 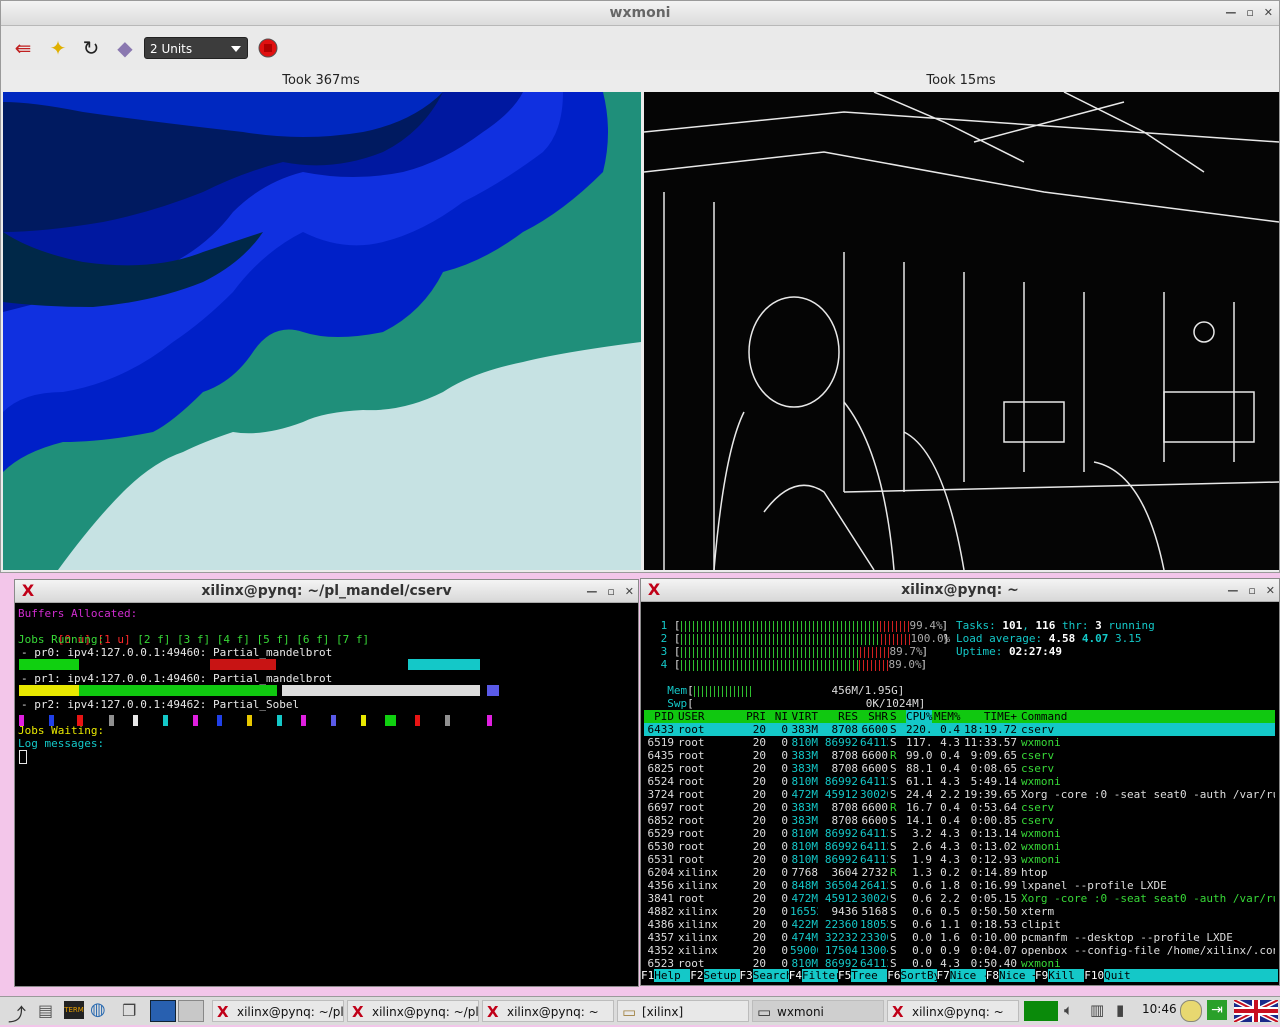 I want to click on fkey-key: F1, so click(x=648, y=975).